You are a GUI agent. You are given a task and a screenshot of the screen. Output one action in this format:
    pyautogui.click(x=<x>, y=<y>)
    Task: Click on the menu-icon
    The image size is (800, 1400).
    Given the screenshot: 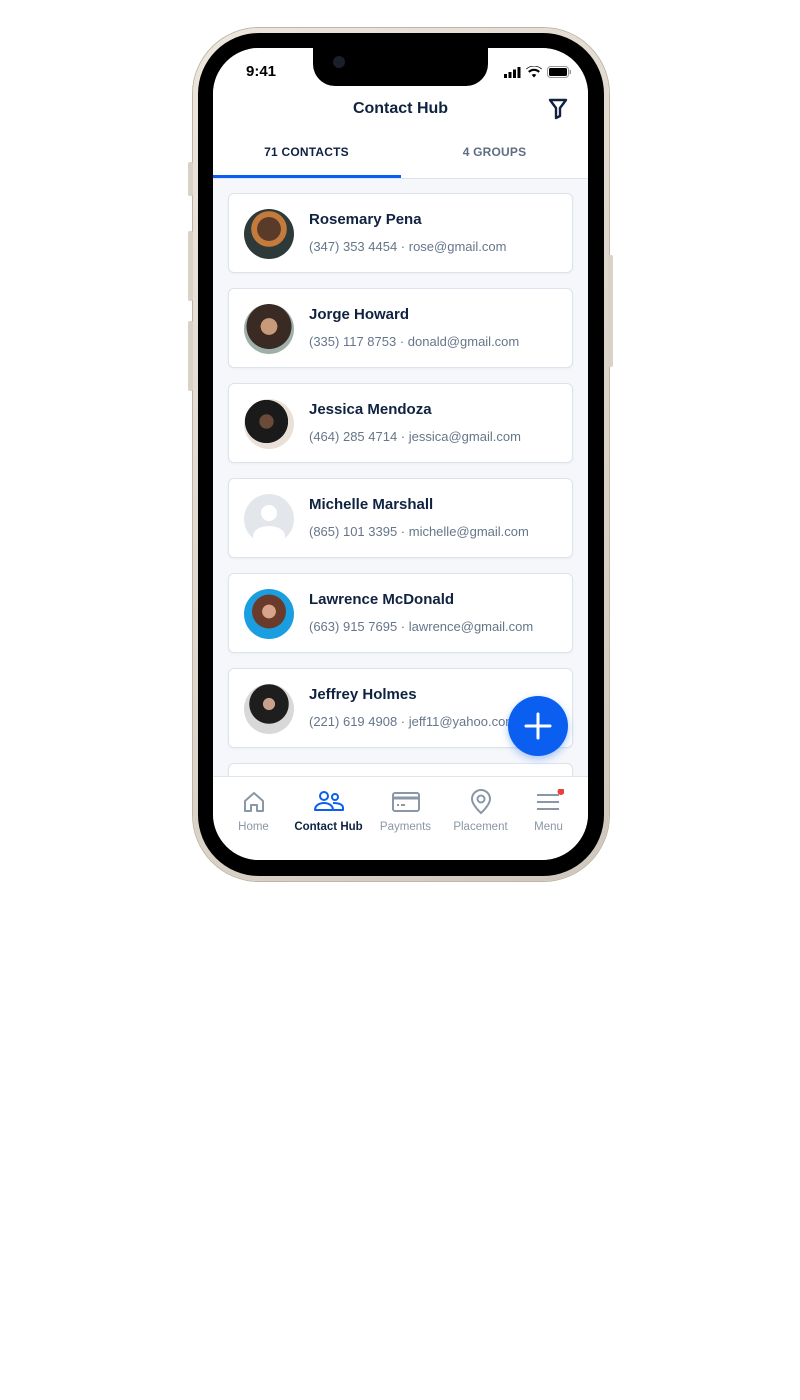 What is the action you would take?
    pyautogui.click(x=550, y=799)
    